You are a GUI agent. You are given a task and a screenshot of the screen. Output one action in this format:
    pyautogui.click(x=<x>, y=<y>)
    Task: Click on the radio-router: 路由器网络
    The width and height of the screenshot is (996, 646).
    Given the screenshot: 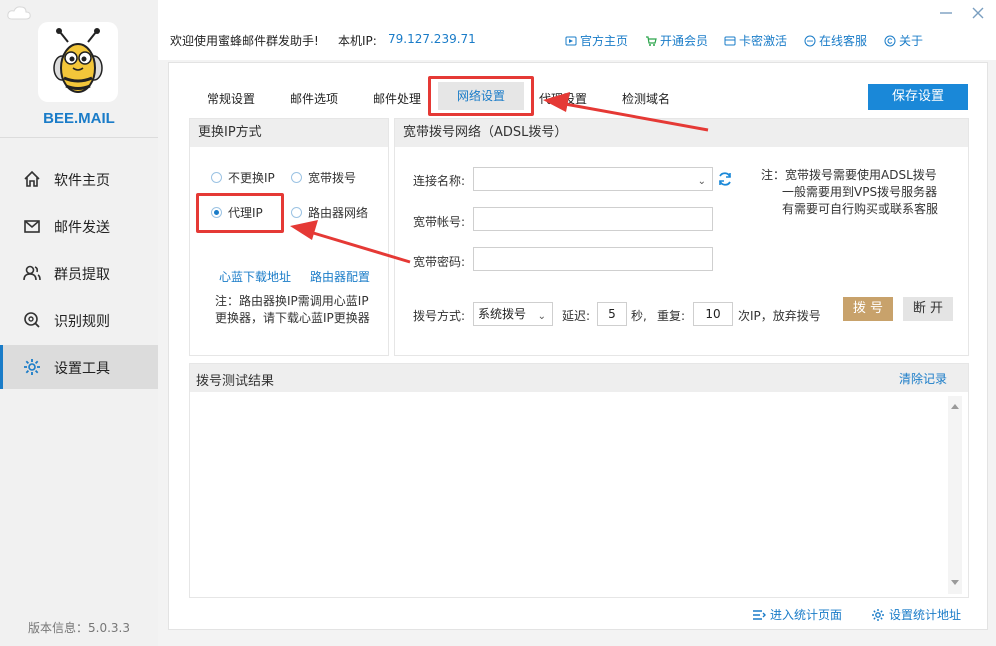 What is the action you would take?
    pyautogui.click(x=329, y=212)
    